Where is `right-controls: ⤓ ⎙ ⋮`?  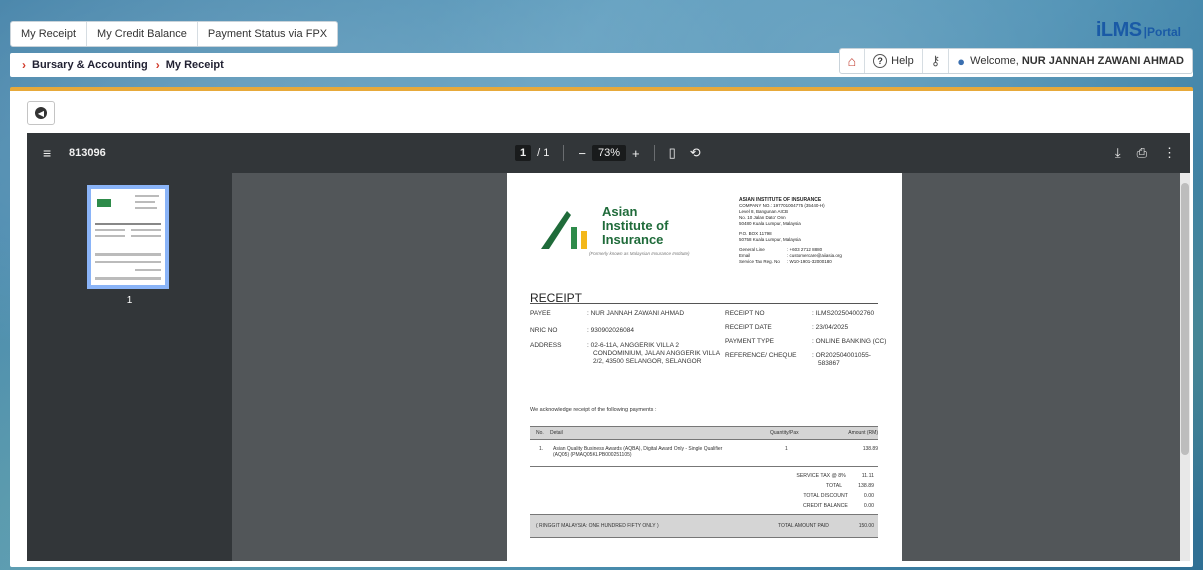
right-controls: ⤓ ⎙ ⋮ is located at coordinates (1145, 153).